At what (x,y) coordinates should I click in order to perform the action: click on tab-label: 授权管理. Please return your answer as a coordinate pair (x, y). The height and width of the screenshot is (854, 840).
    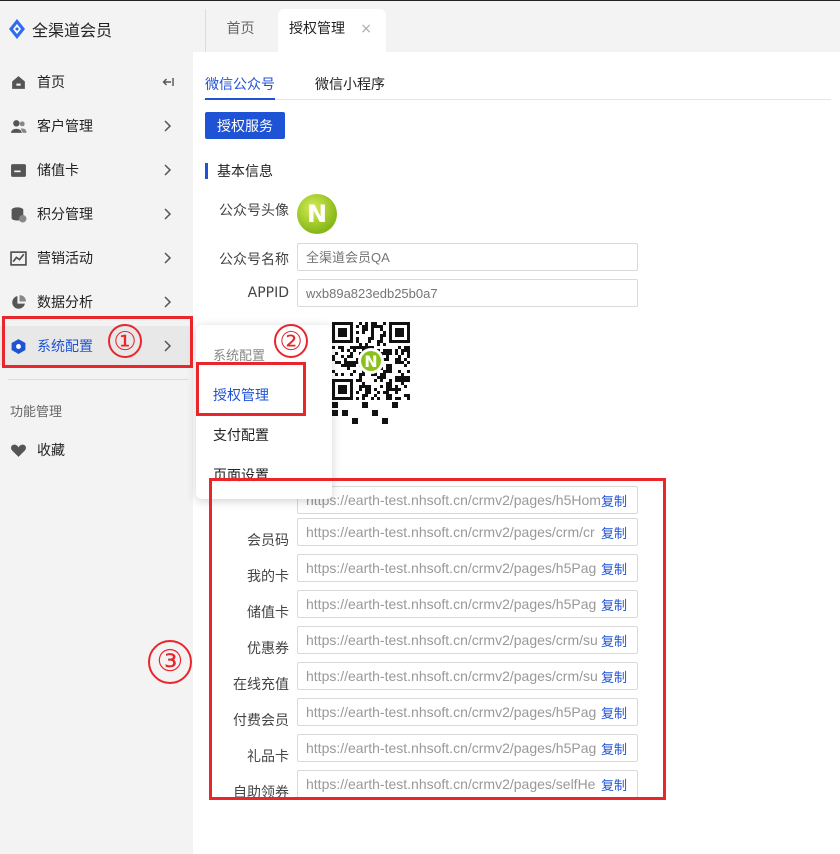
    Looking at the image, I should click on (317, 29).